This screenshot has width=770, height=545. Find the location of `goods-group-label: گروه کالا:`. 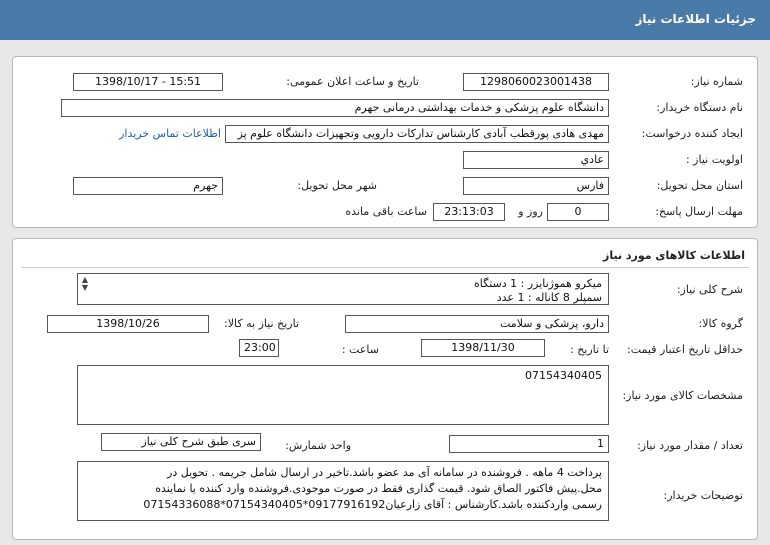

goods-group-label: گروه کالا: is located at coordinates (720, 323).